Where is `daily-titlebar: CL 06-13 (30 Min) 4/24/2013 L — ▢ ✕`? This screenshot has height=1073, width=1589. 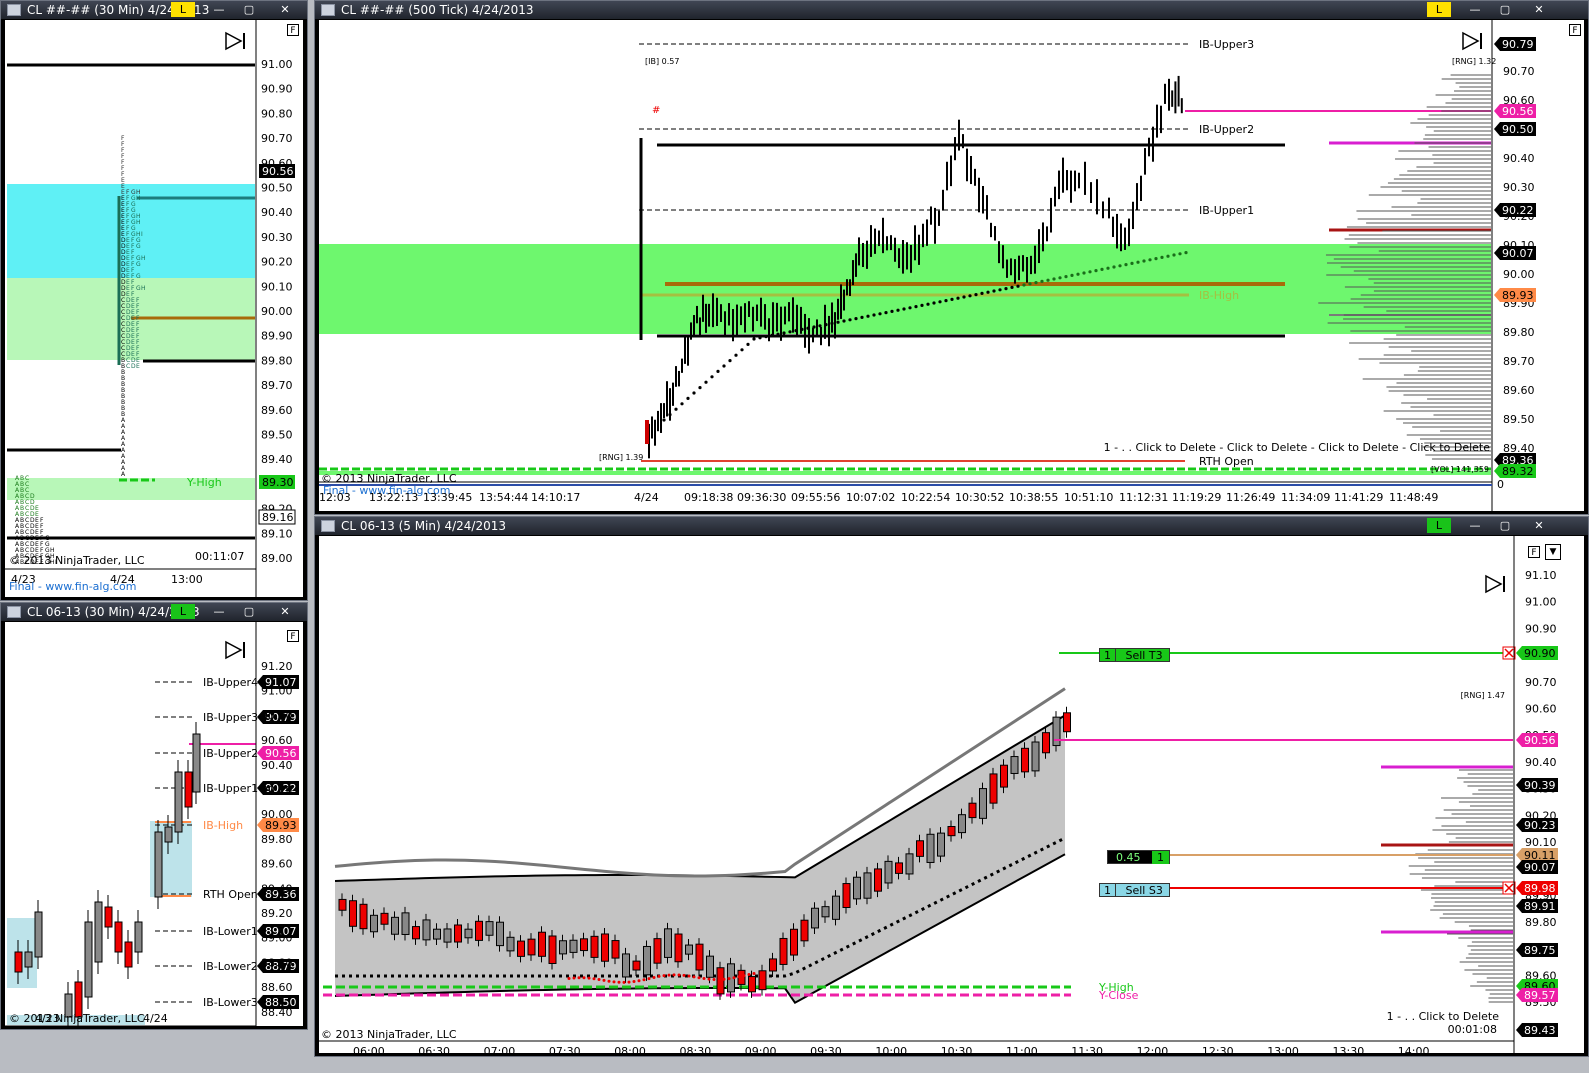
daily-titlebar: CL 06-13 (30 Min) 4/24/2013 L — ▢ ✕ is located at coordinates (154, 612).